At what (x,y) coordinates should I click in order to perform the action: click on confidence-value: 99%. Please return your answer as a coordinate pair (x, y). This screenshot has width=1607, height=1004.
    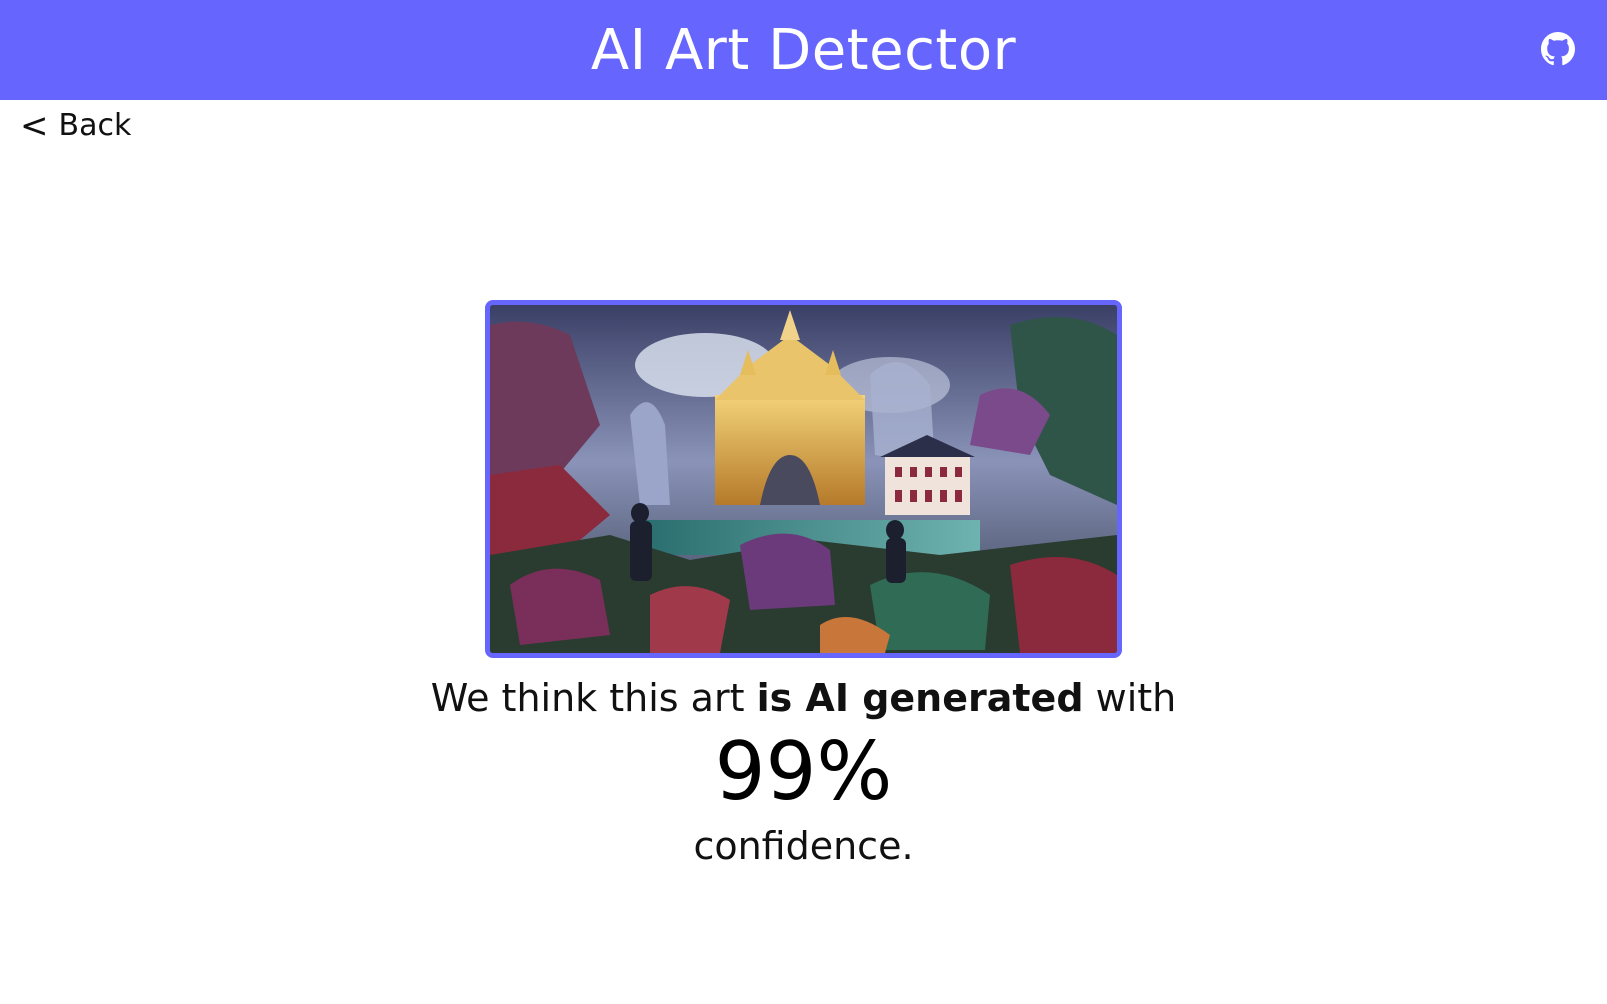
    Looking at the image, I should click on (803, 771).